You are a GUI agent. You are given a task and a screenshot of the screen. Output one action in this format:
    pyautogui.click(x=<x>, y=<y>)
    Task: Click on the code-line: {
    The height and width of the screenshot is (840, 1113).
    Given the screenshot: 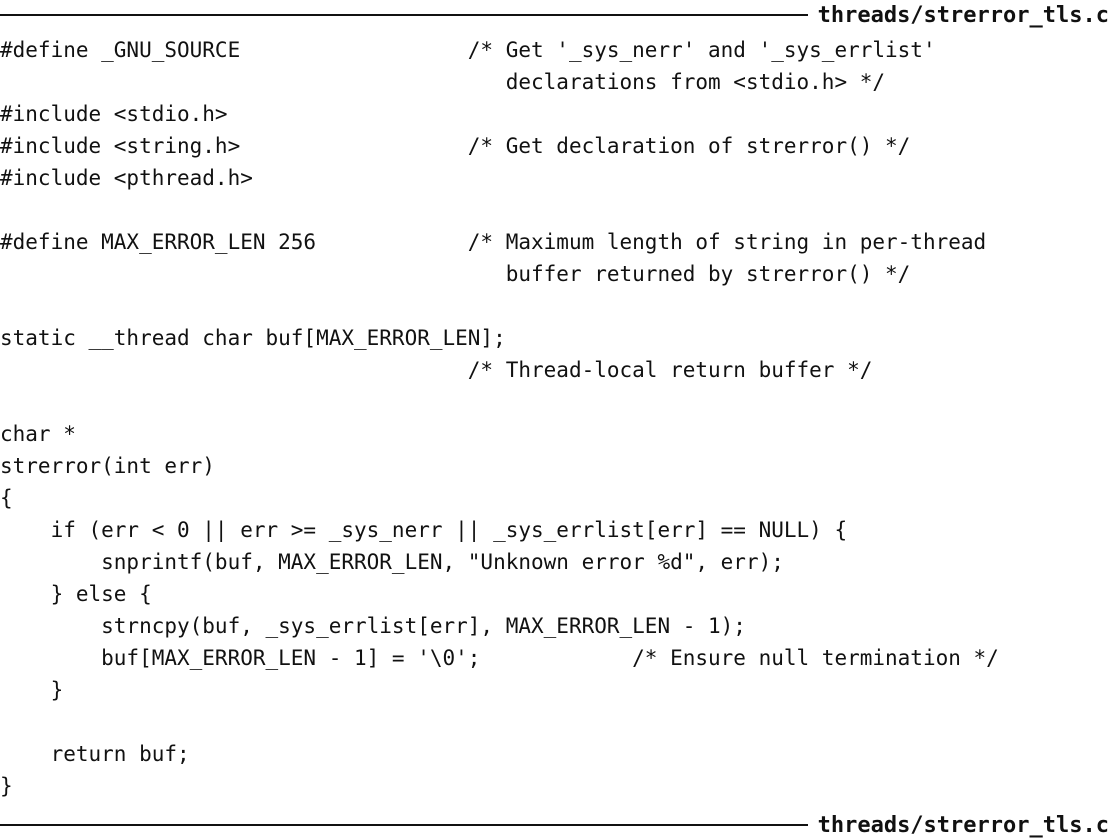 What is the action you would take?
    pyautogui.click(x=6, y=498)
    